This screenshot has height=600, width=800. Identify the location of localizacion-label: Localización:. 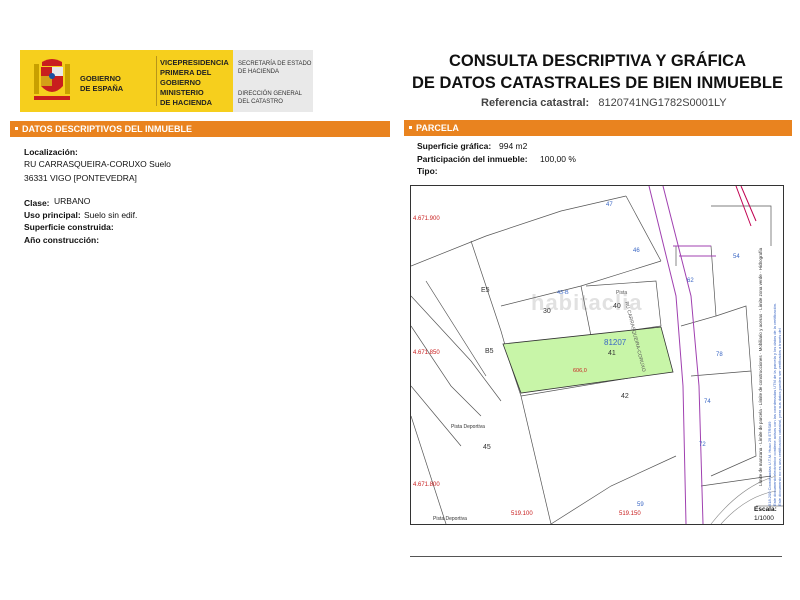
(51, 152).